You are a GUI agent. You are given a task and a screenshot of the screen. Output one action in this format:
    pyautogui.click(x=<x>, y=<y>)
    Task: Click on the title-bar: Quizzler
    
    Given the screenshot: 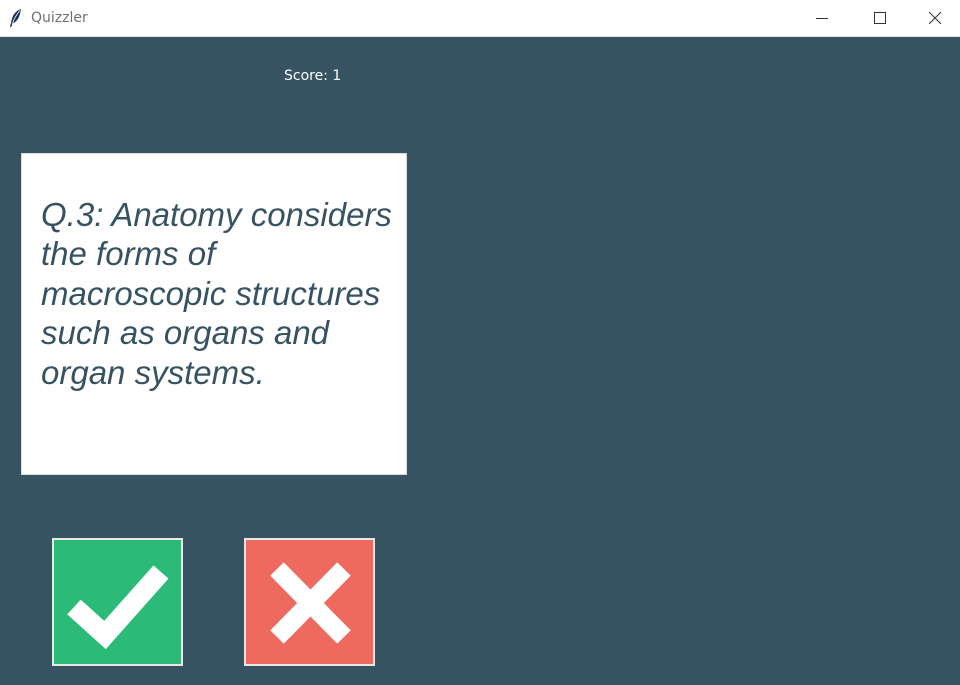 What is the action you would take?
    pyautogui.click(x=480, y=18)
    